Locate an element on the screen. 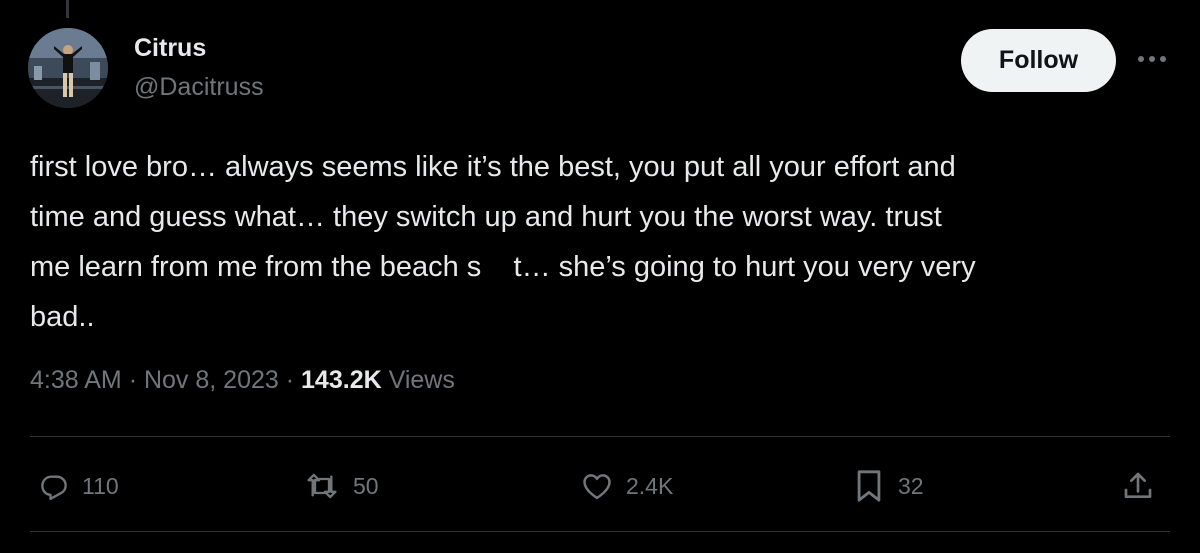 The height and width of the screenshot is (553, 1200). bookmark-icon is located at coordinates (869, 486).